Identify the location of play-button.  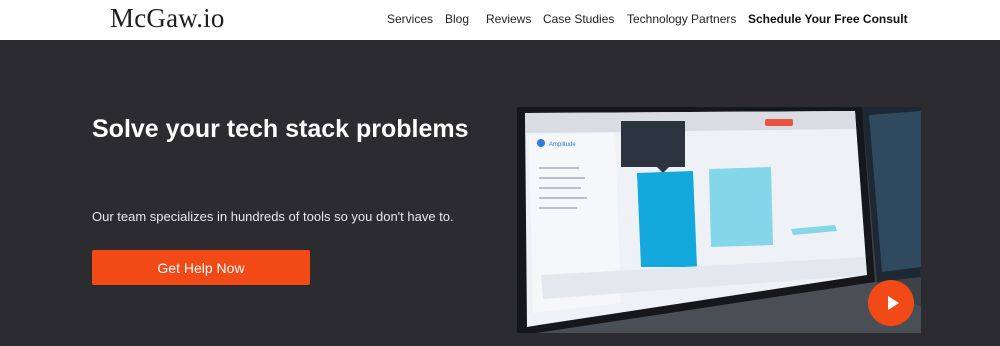
(891, 303).